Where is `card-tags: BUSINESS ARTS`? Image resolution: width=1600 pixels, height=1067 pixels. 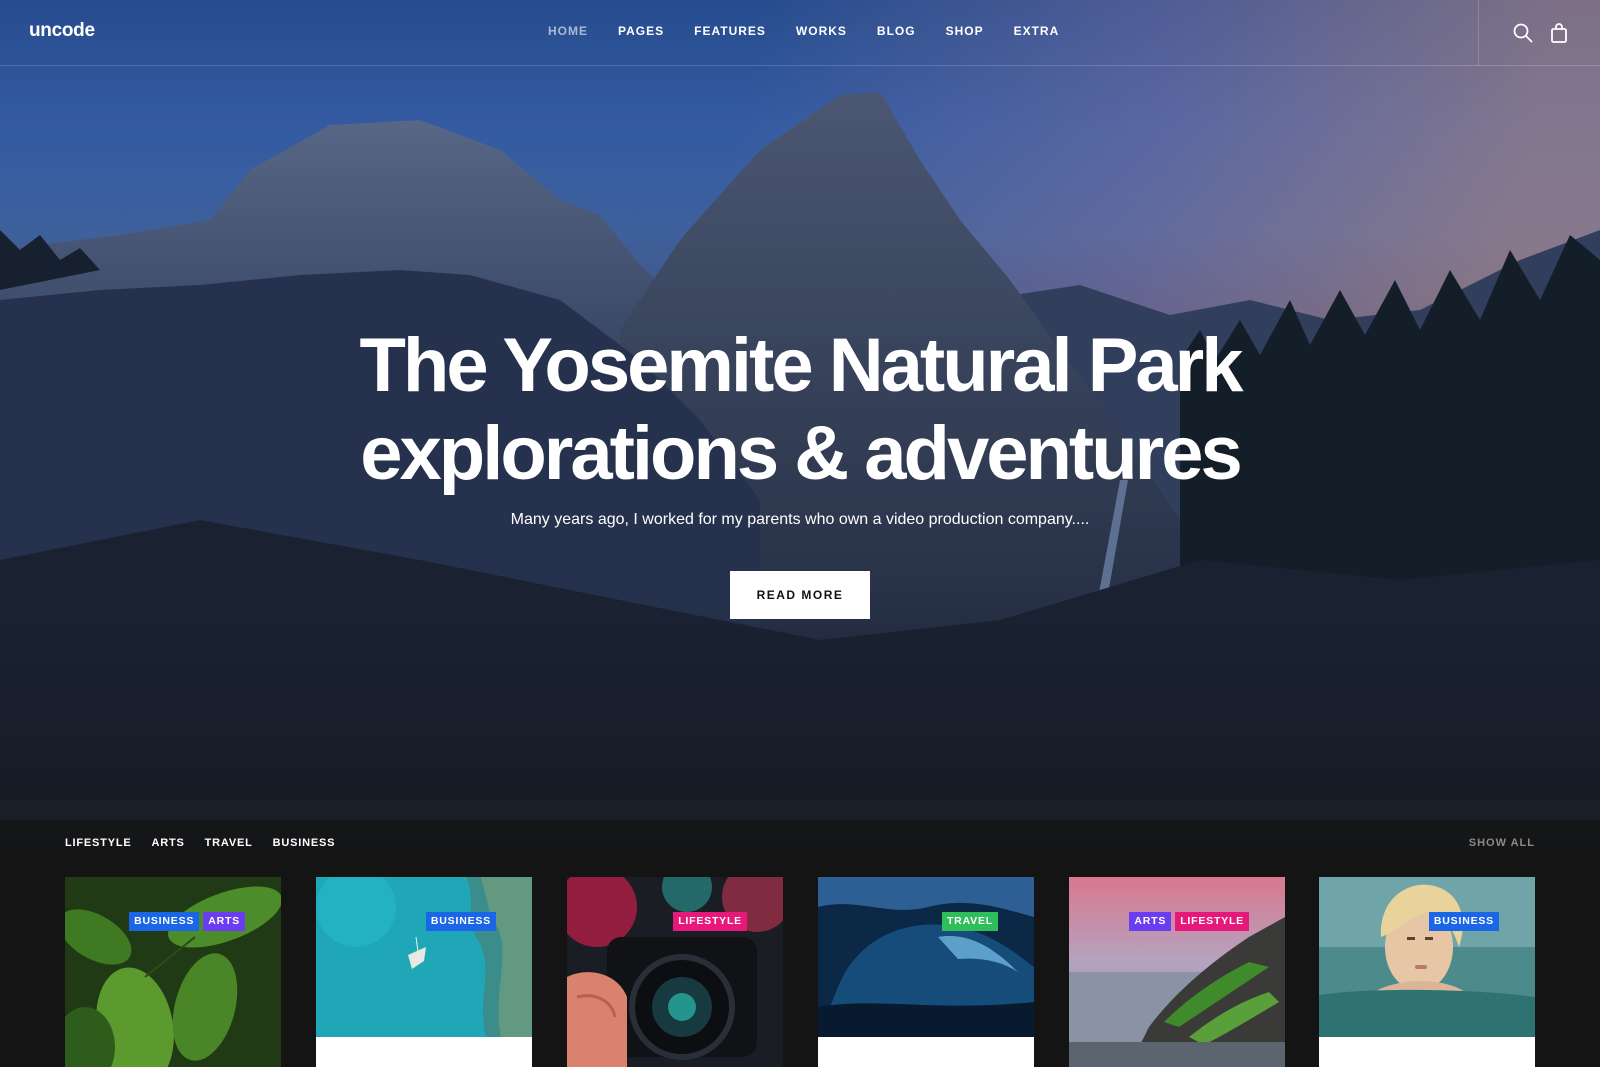
card-tags: BUSINESS ARTS is located at coordinates (187, 921).